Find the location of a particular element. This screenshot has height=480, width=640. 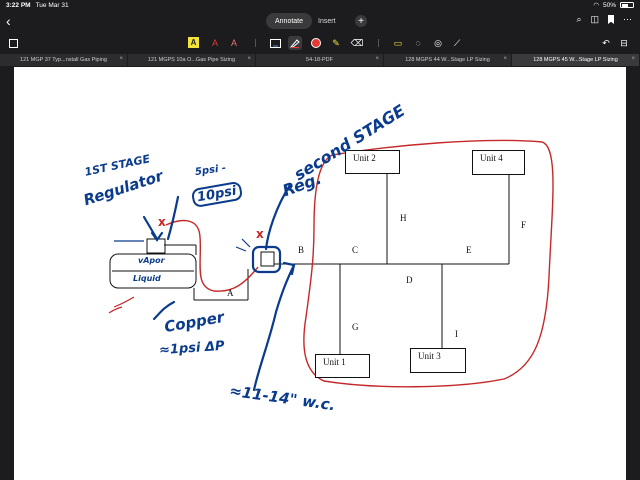

doc-tab-2: 121 MGPS 10a O...Gas Pipe Sizing × is located at coordinates (192, 60).